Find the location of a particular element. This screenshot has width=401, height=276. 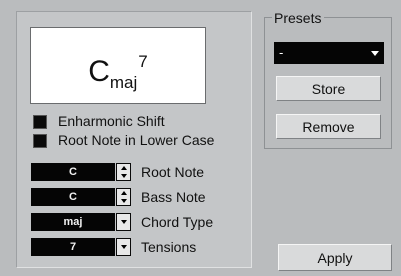

bass-note-field: C is located at coordinates (73, 197).